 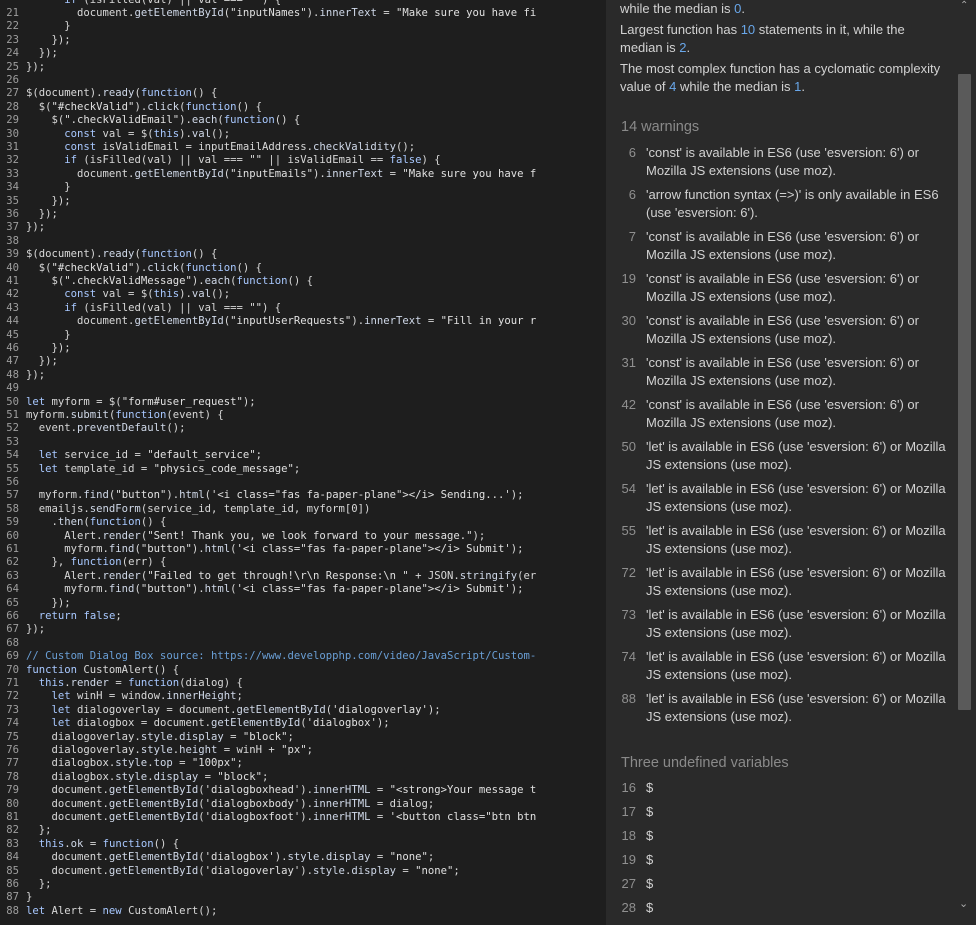 What do you see at coordinates (963, 904) in the screenshot?
I see `scroll-down-arrow-icon: ⌄` at bounding box center [963, 904].